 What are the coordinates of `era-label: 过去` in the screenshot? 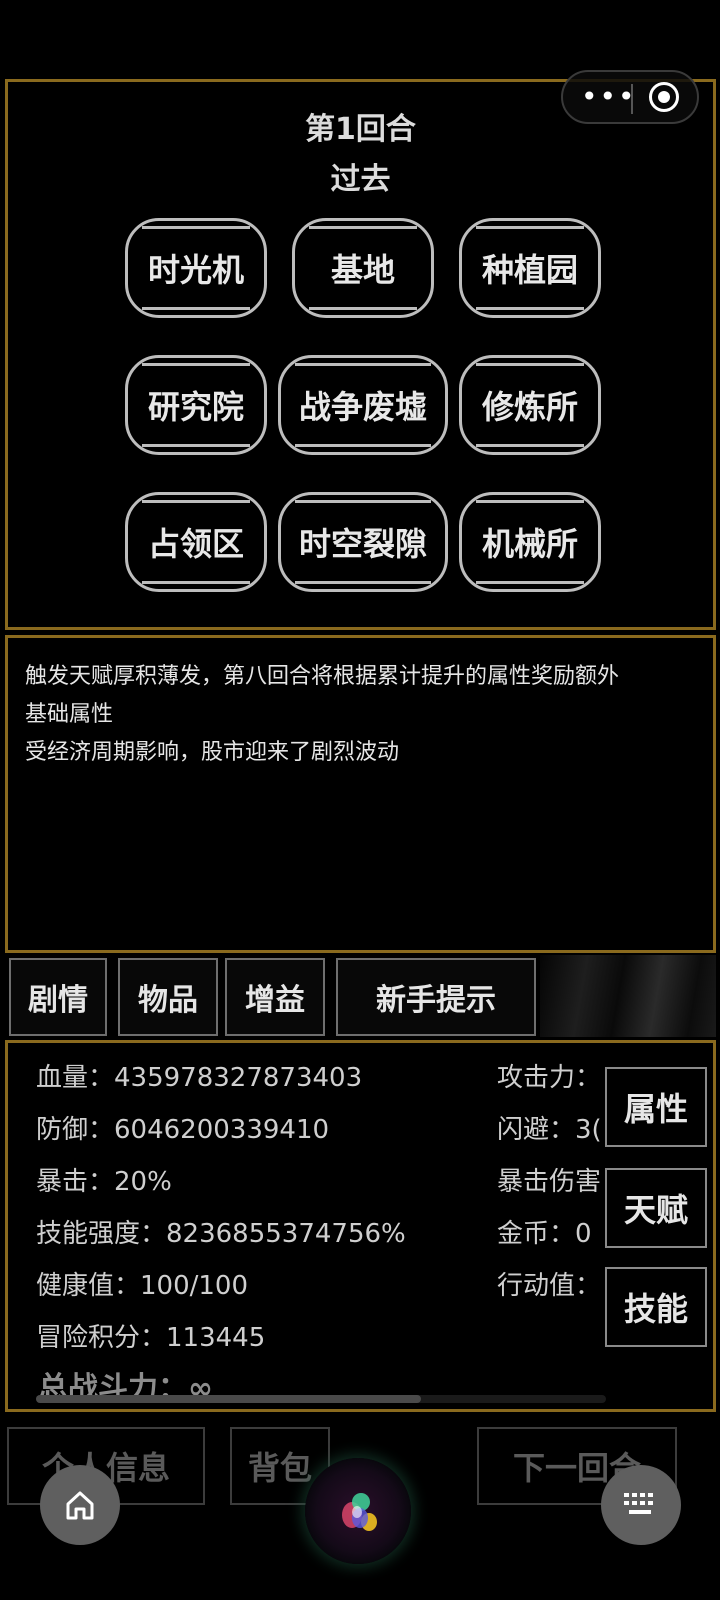 It's located at (360, 179).